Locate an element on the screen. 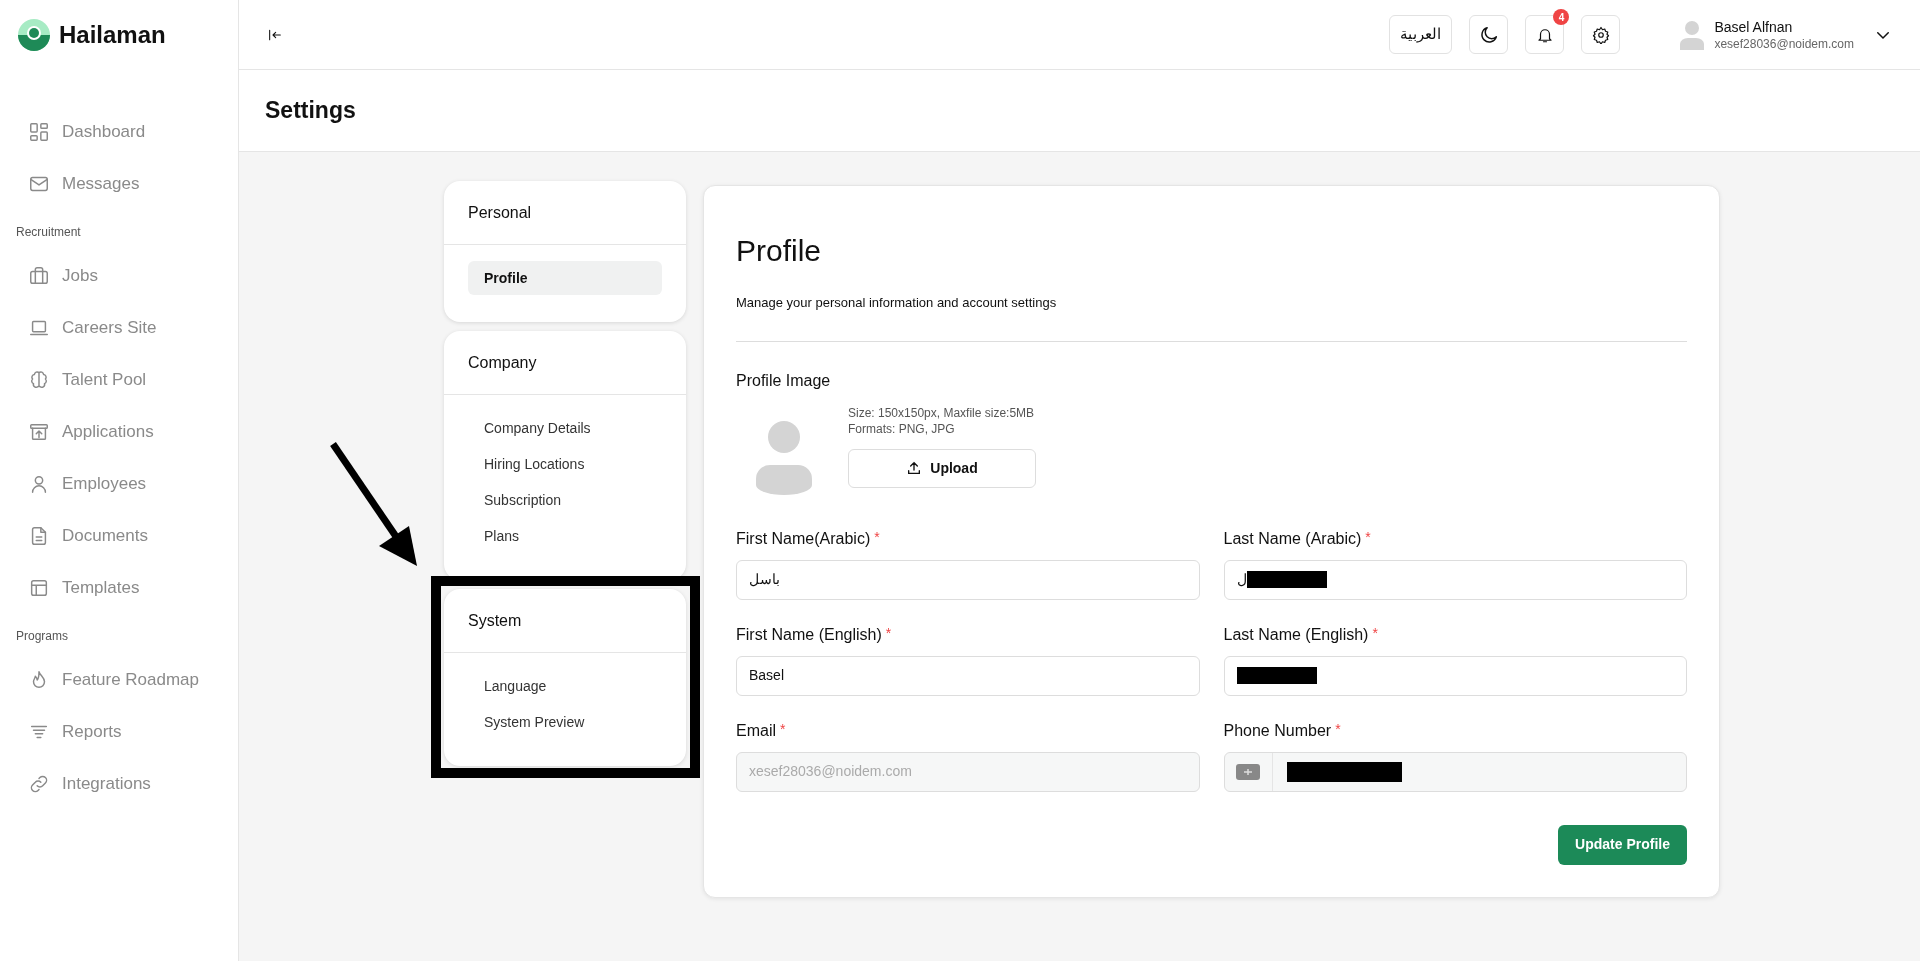  sidebar-item: Feature Roadmap is located at coordinates (119, 680).